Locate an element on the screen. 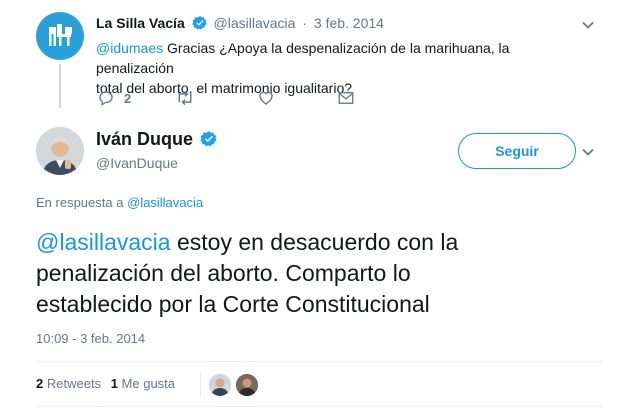  retweet-icon is located at coordinates (185, 98).